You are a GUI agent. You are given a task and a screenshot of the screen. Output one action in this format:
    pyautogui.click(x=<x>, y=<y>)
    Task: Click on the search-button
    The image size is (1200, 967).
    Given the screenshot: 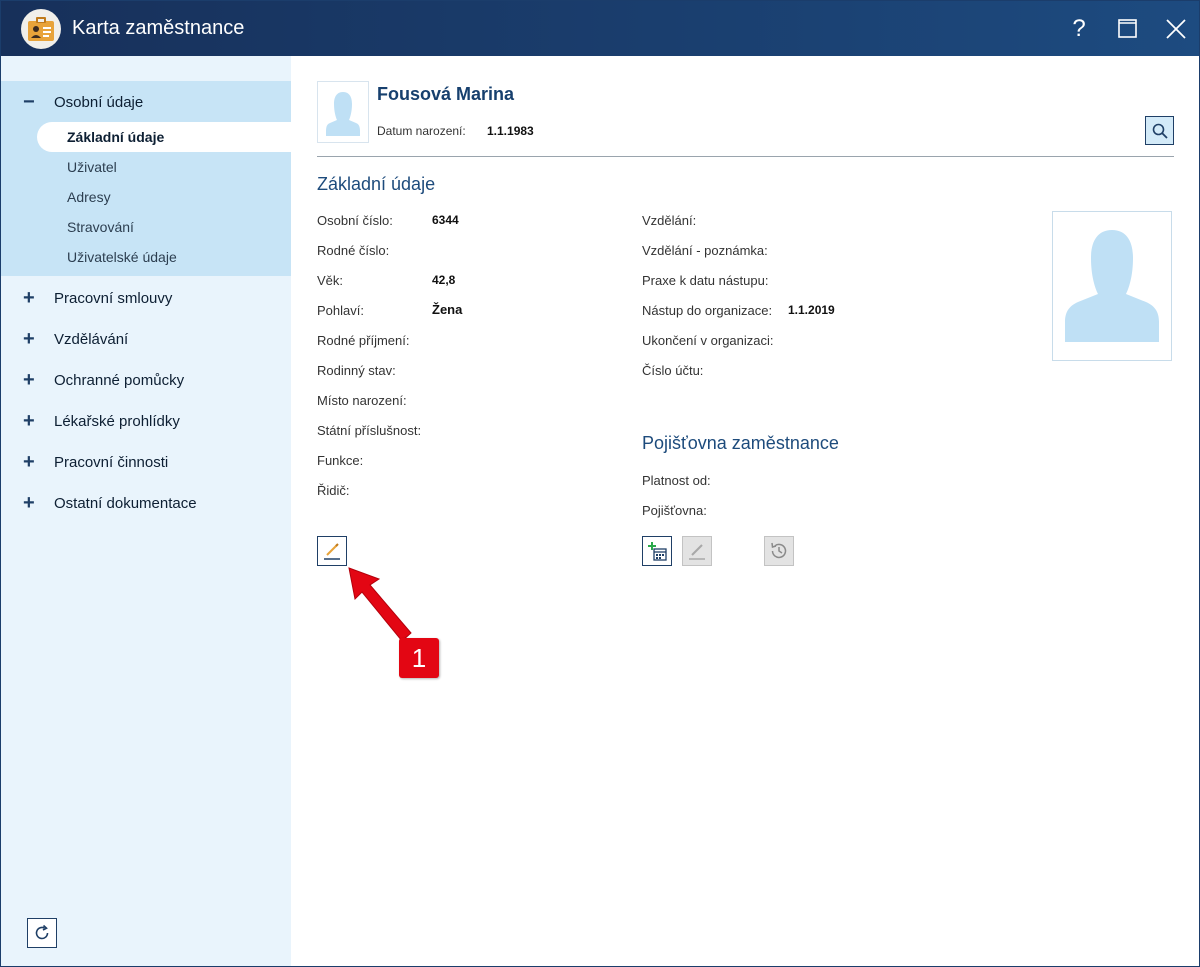 What is the action you would take?
    pyautogui.click(x=1159, y=130)
    